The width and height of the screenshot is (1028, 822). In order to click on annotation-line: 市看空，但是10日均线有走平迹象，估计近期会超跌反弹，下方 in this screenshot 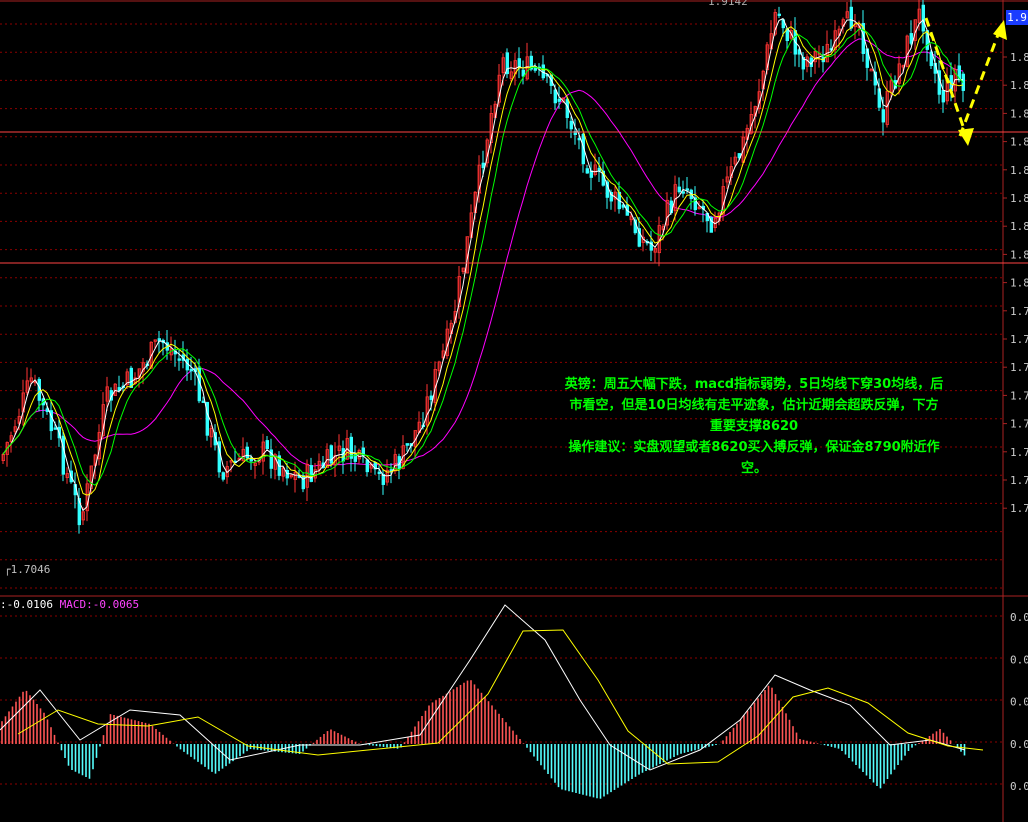, I will do `click(754, 405)`.